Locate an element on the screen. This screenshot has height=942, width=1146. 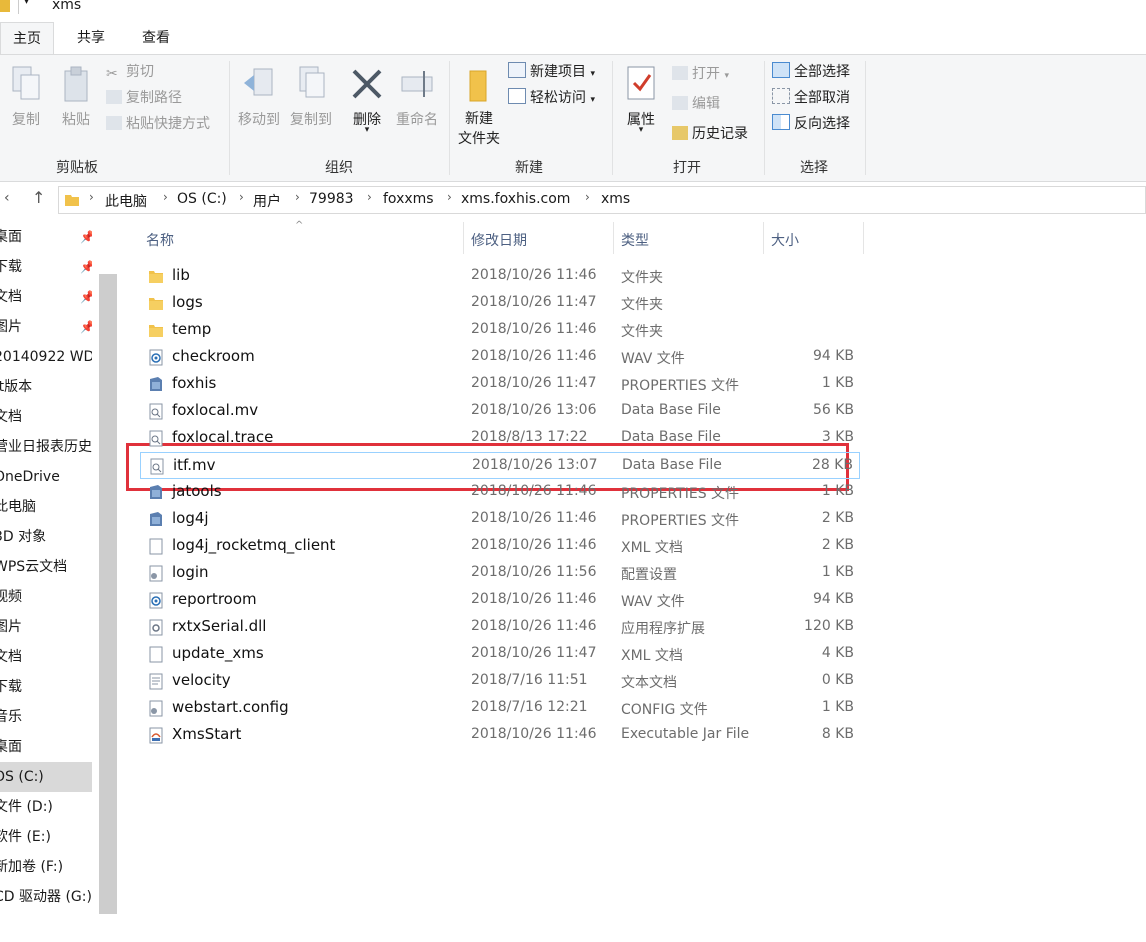
file-row: log4j 2018/10/26 11:46 PROPERTIES 文件 2 KB is located at coordinates (500, 519).